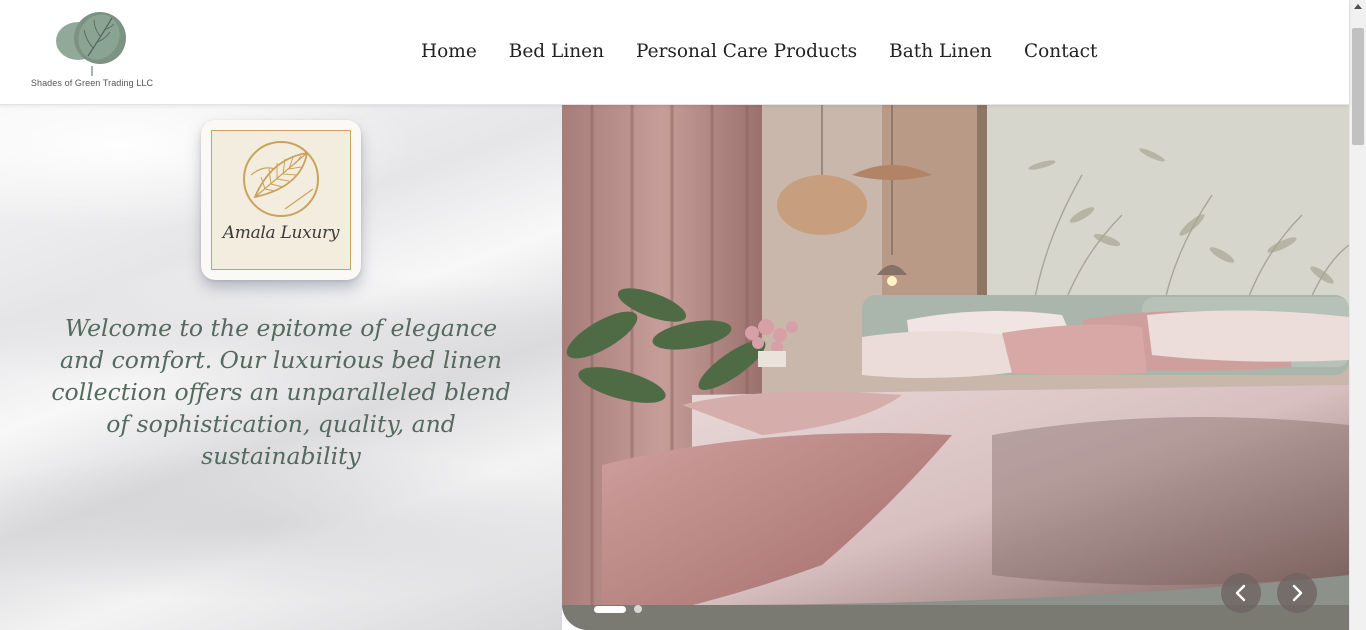  Describe the element at coordinates (1060, 52) in the screenshot. I see `nav-contact: Contact` at that location.